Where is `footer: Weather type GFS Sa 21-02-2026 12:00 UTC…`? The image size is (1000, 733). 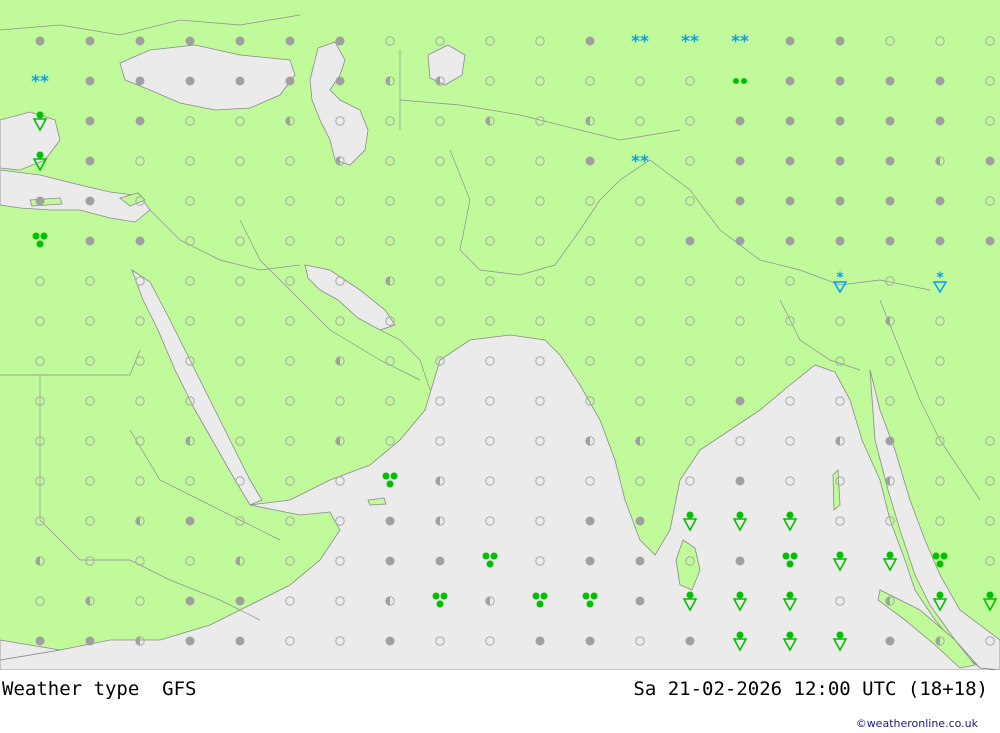 footer: Weather type GFS Sa 21-02-2026 12:00 UTC… is located at coordinates (500, 701).